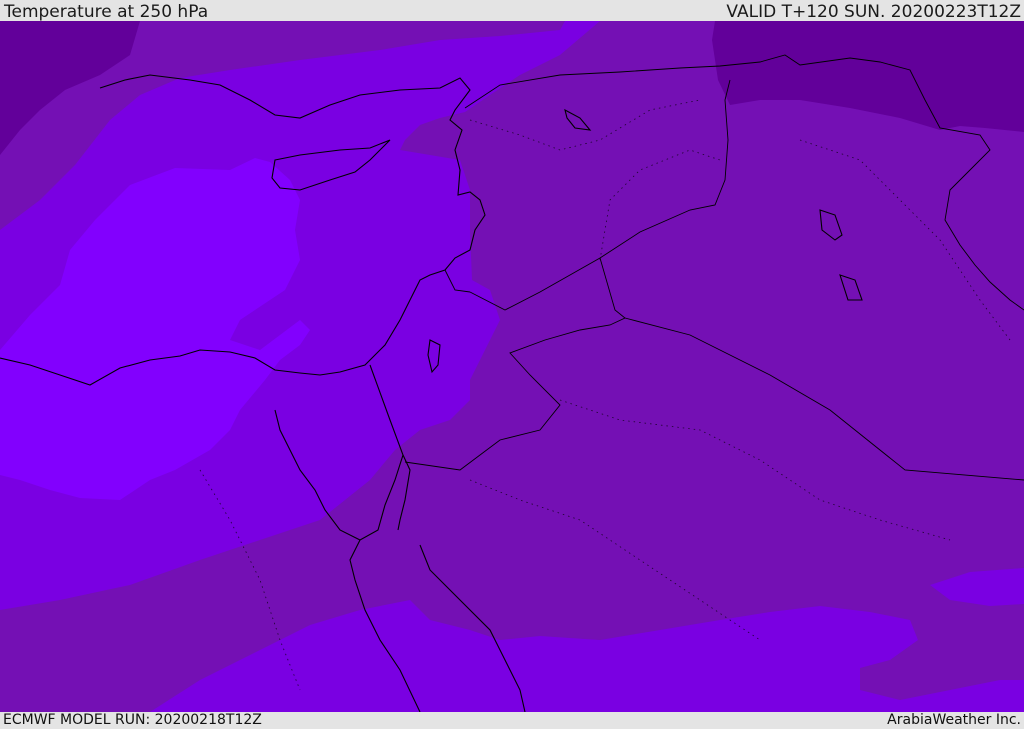 This screenshot has width=1024, height=729. I want to click on credit-text: ArabiaWeather Inc., so click(954, 720).